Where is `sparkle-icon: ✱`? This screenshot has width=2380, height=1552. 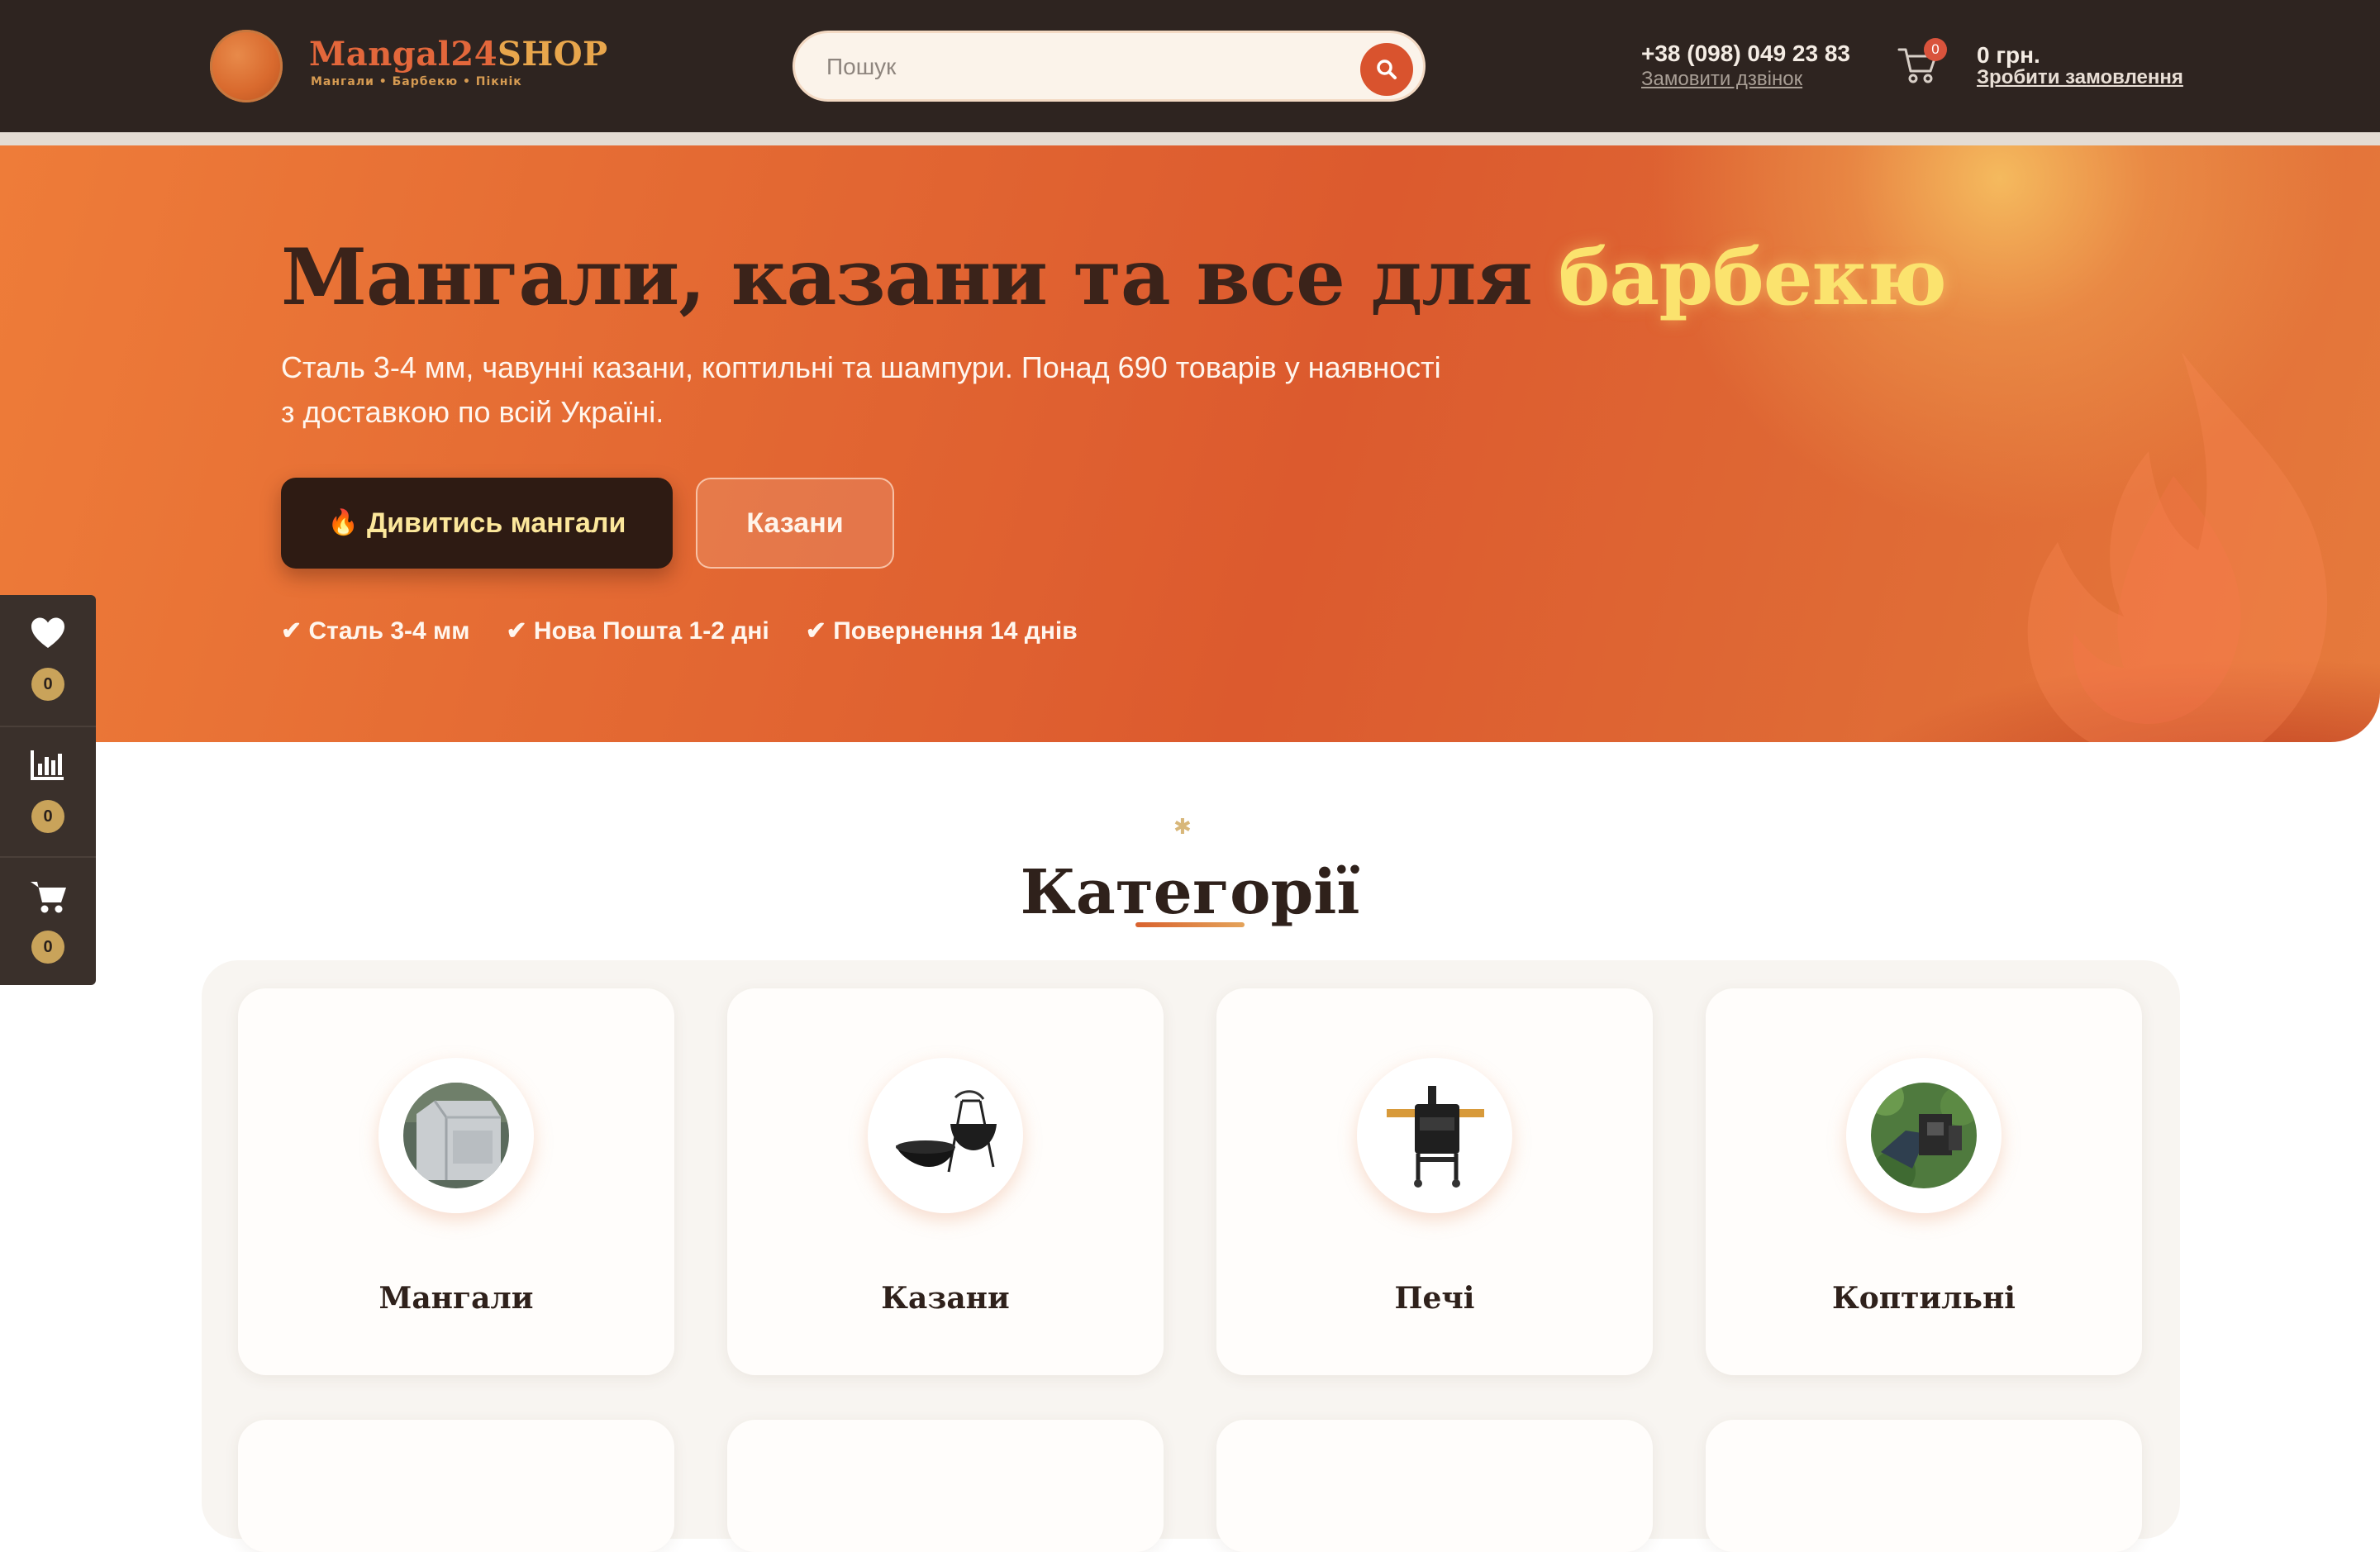 sparkle-icon: ✱ is located at coordinates (1182, 827).